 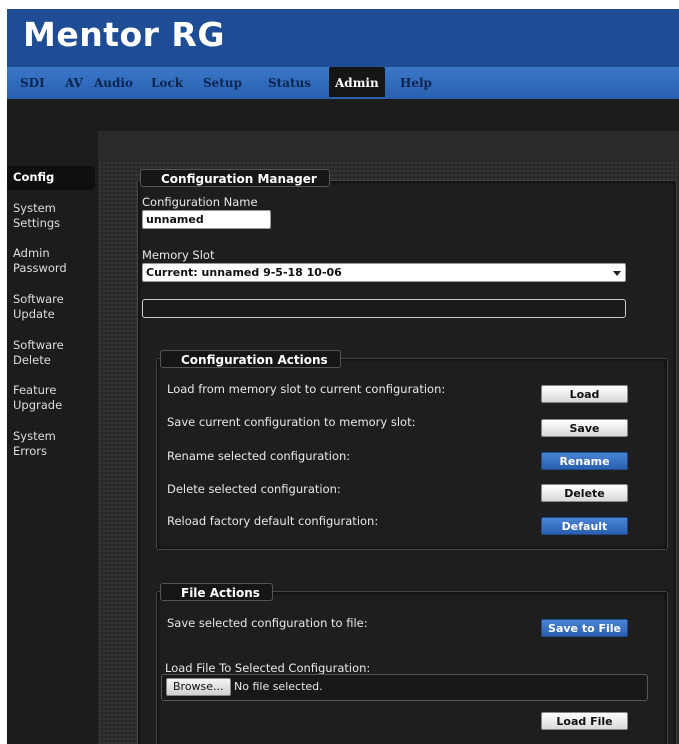 I want to click on file-status-text: No file selected., so click(x=278, y=686).